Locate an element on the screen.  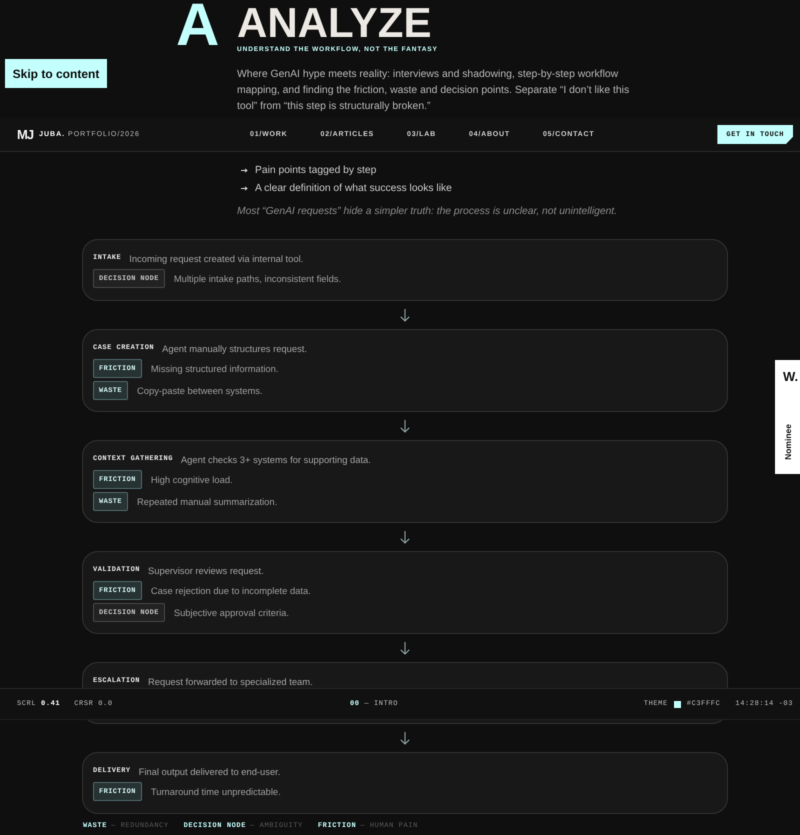
stage-description: Request forwarded to specialized team. is located at coordinates (230, 681).